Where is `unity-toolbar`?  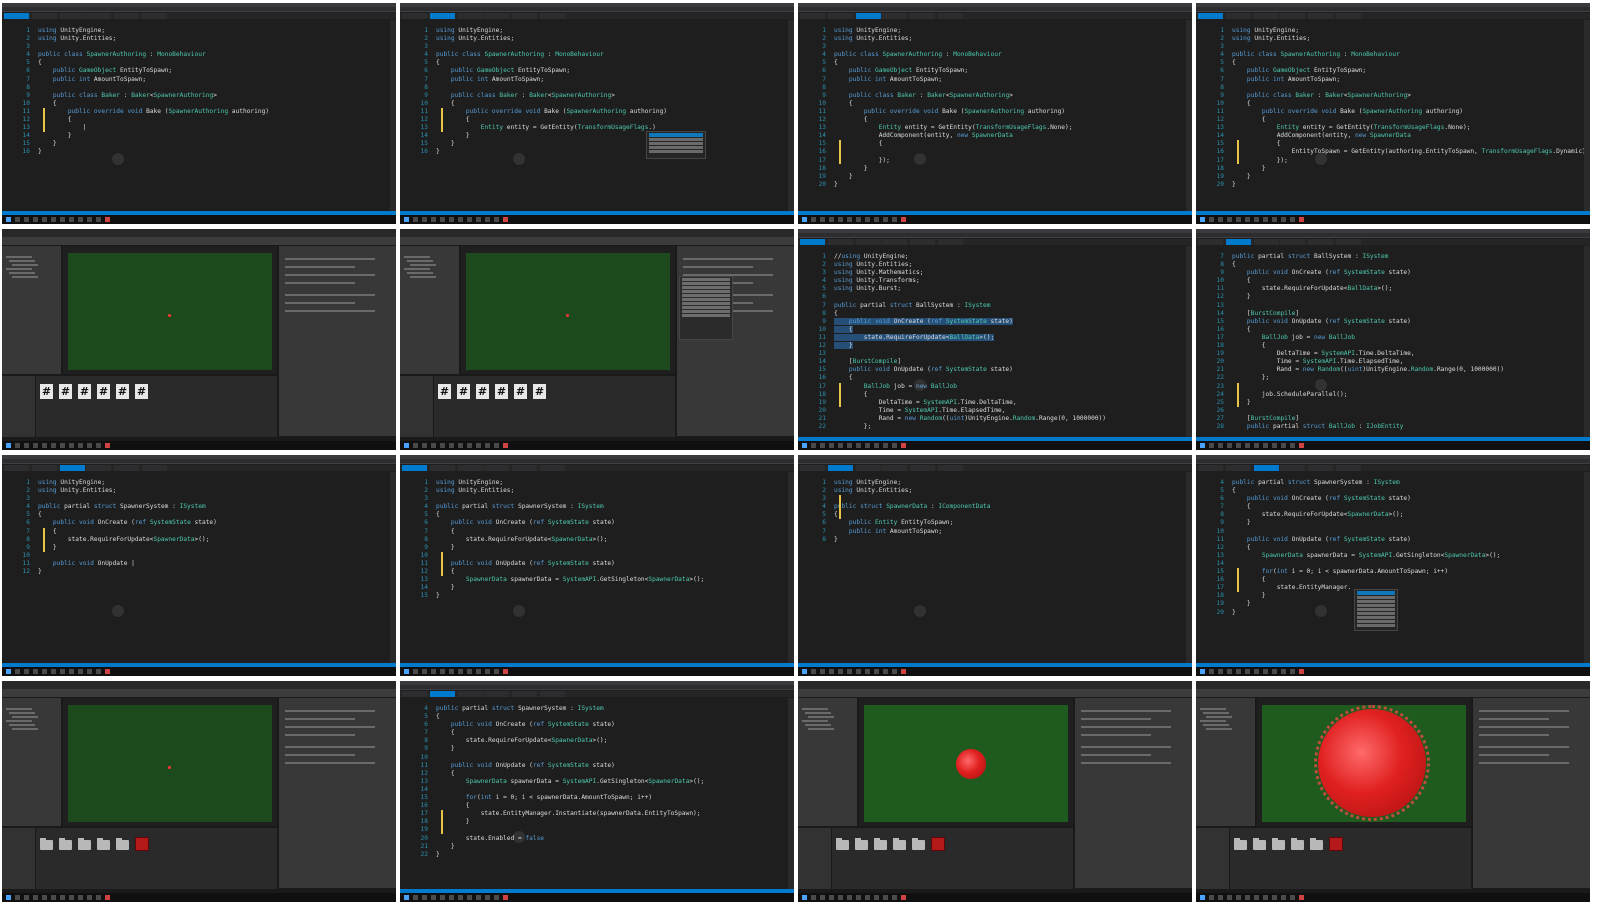 unity-toolbar is located at coordinates (597, 241).